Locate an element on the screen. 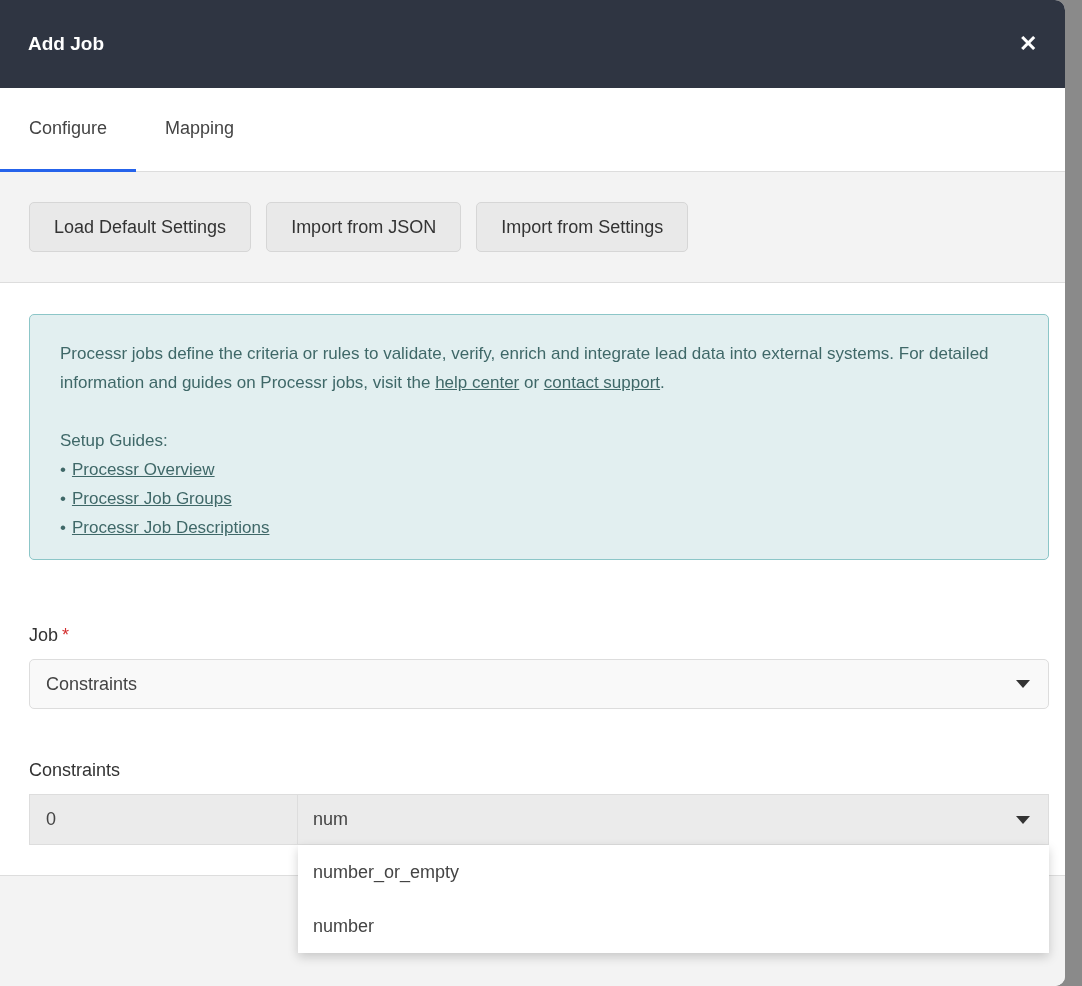  toolbar-button: Import from JSON is located at coordinates (364, 227).